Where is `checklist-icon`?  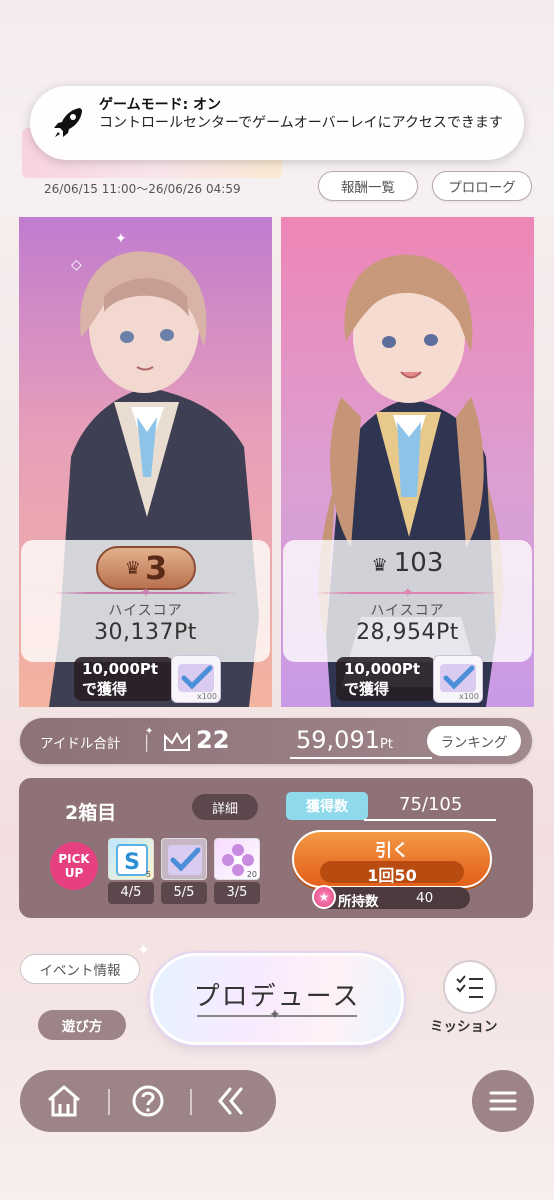
checklist-icon is located at coordinates (469, 986).